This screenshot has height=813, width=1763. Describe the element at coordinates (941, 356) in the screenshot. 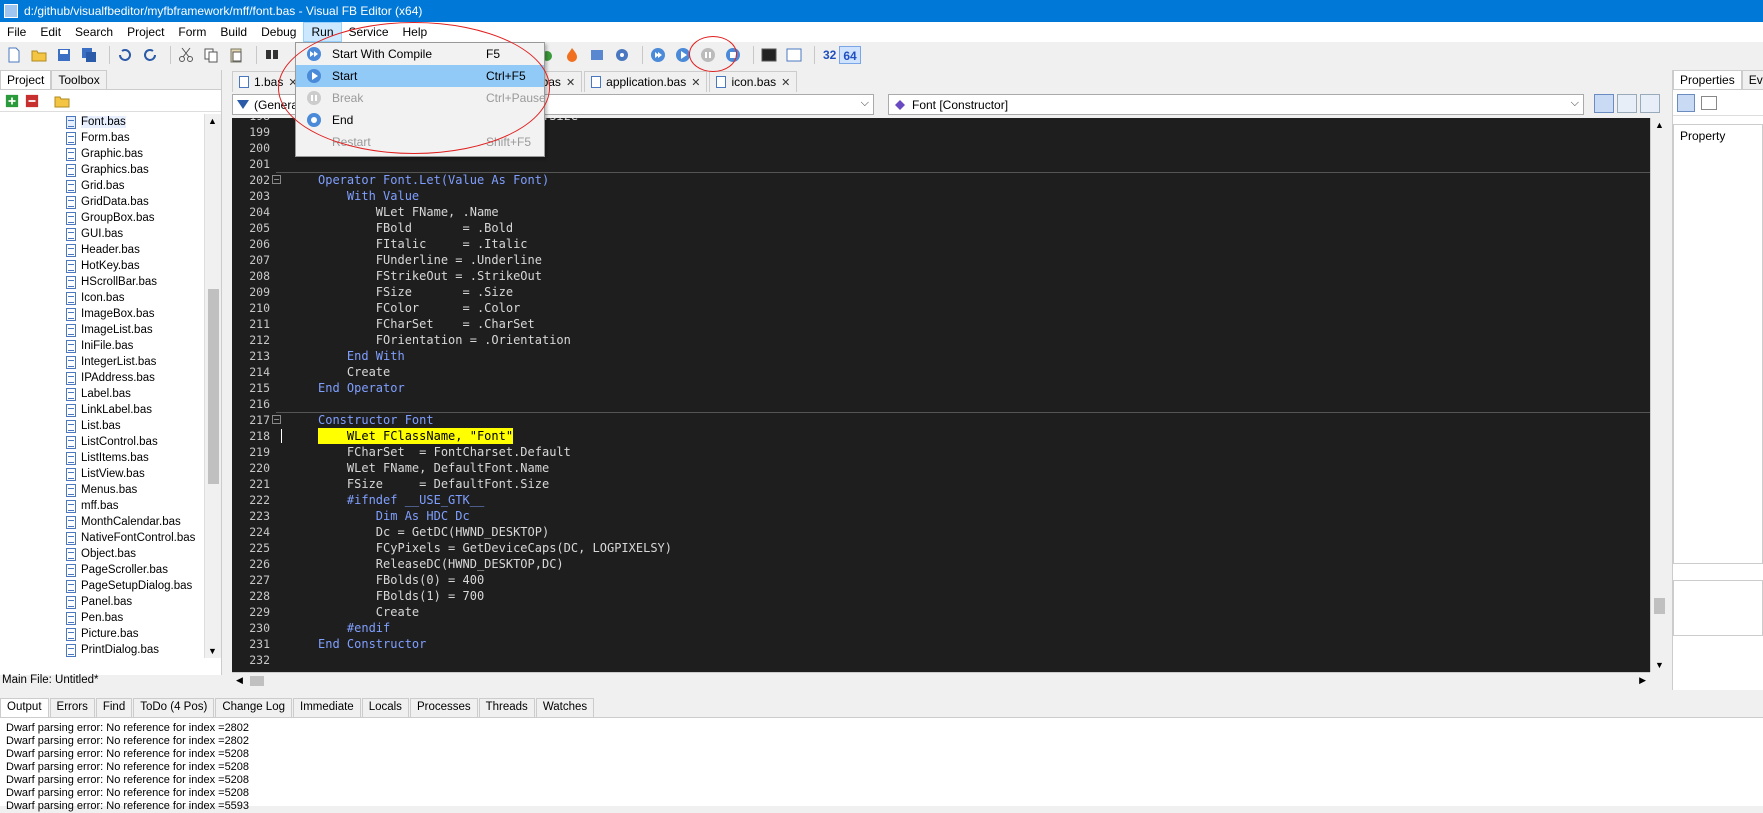

I see `code-line: 213 End With` at that location.